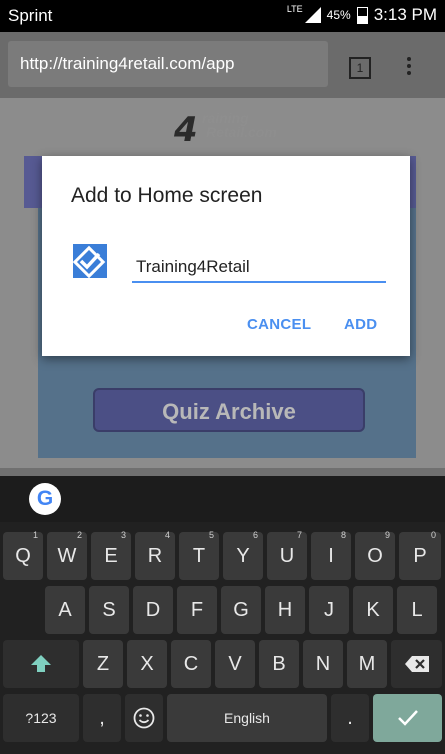 Image resolution: width=445 pixels, height=754 pixels. What do you see at coordinates (167, 195) in the screenshot?
I see `dialog-title: Add to Home screen` at bounding box center [167, 195].